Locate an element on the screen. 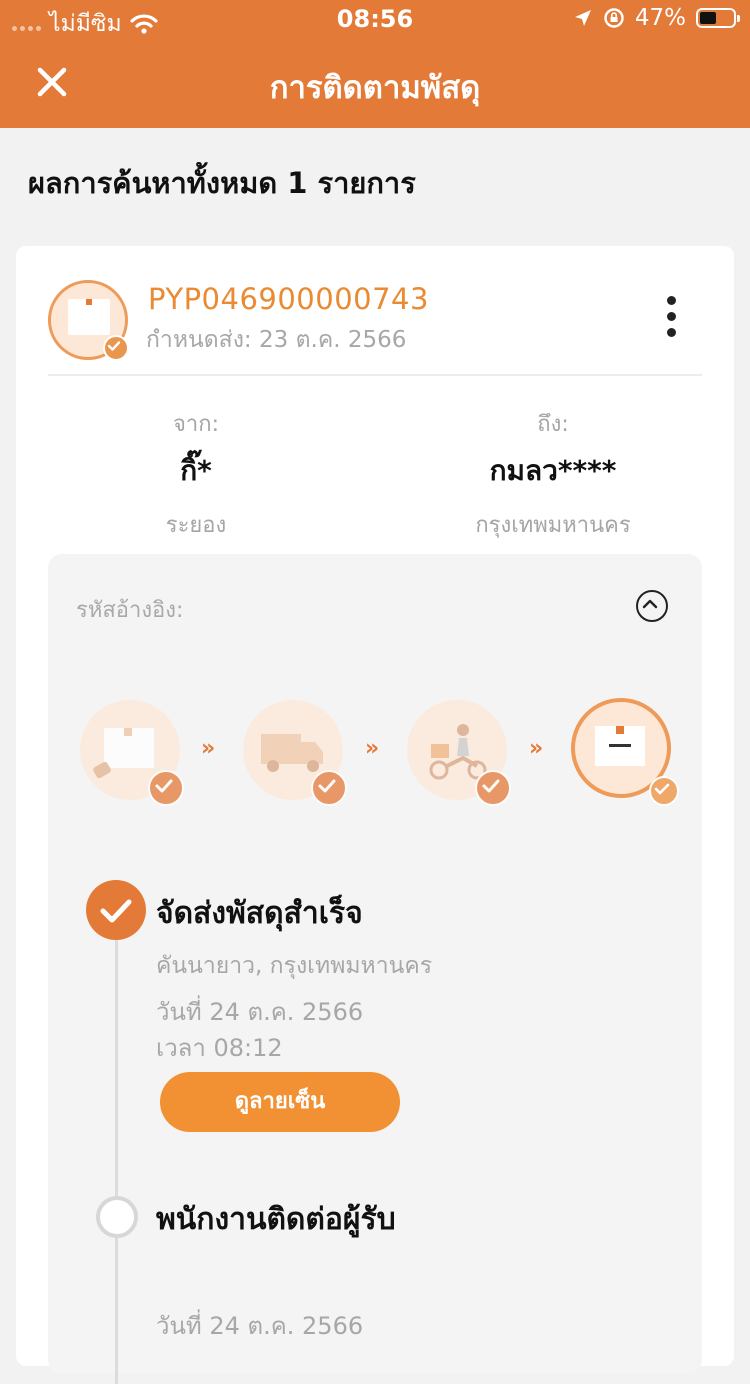  package-box-icon is located at coordinates (89, 317).